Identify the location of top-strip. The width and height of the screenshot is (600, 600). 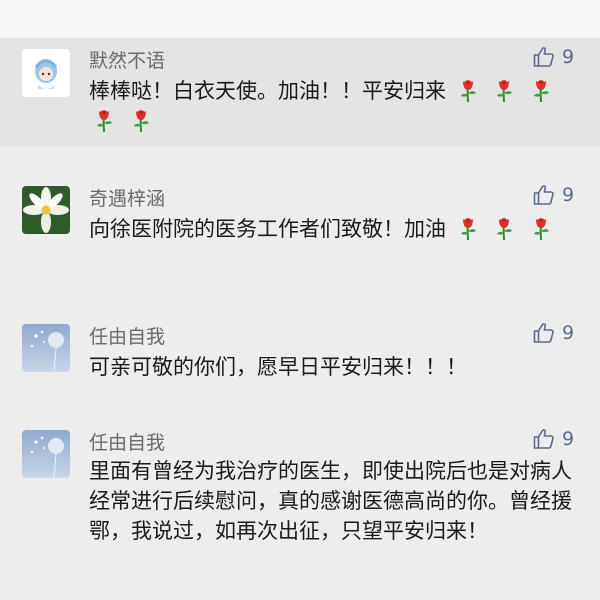
(300, 19).